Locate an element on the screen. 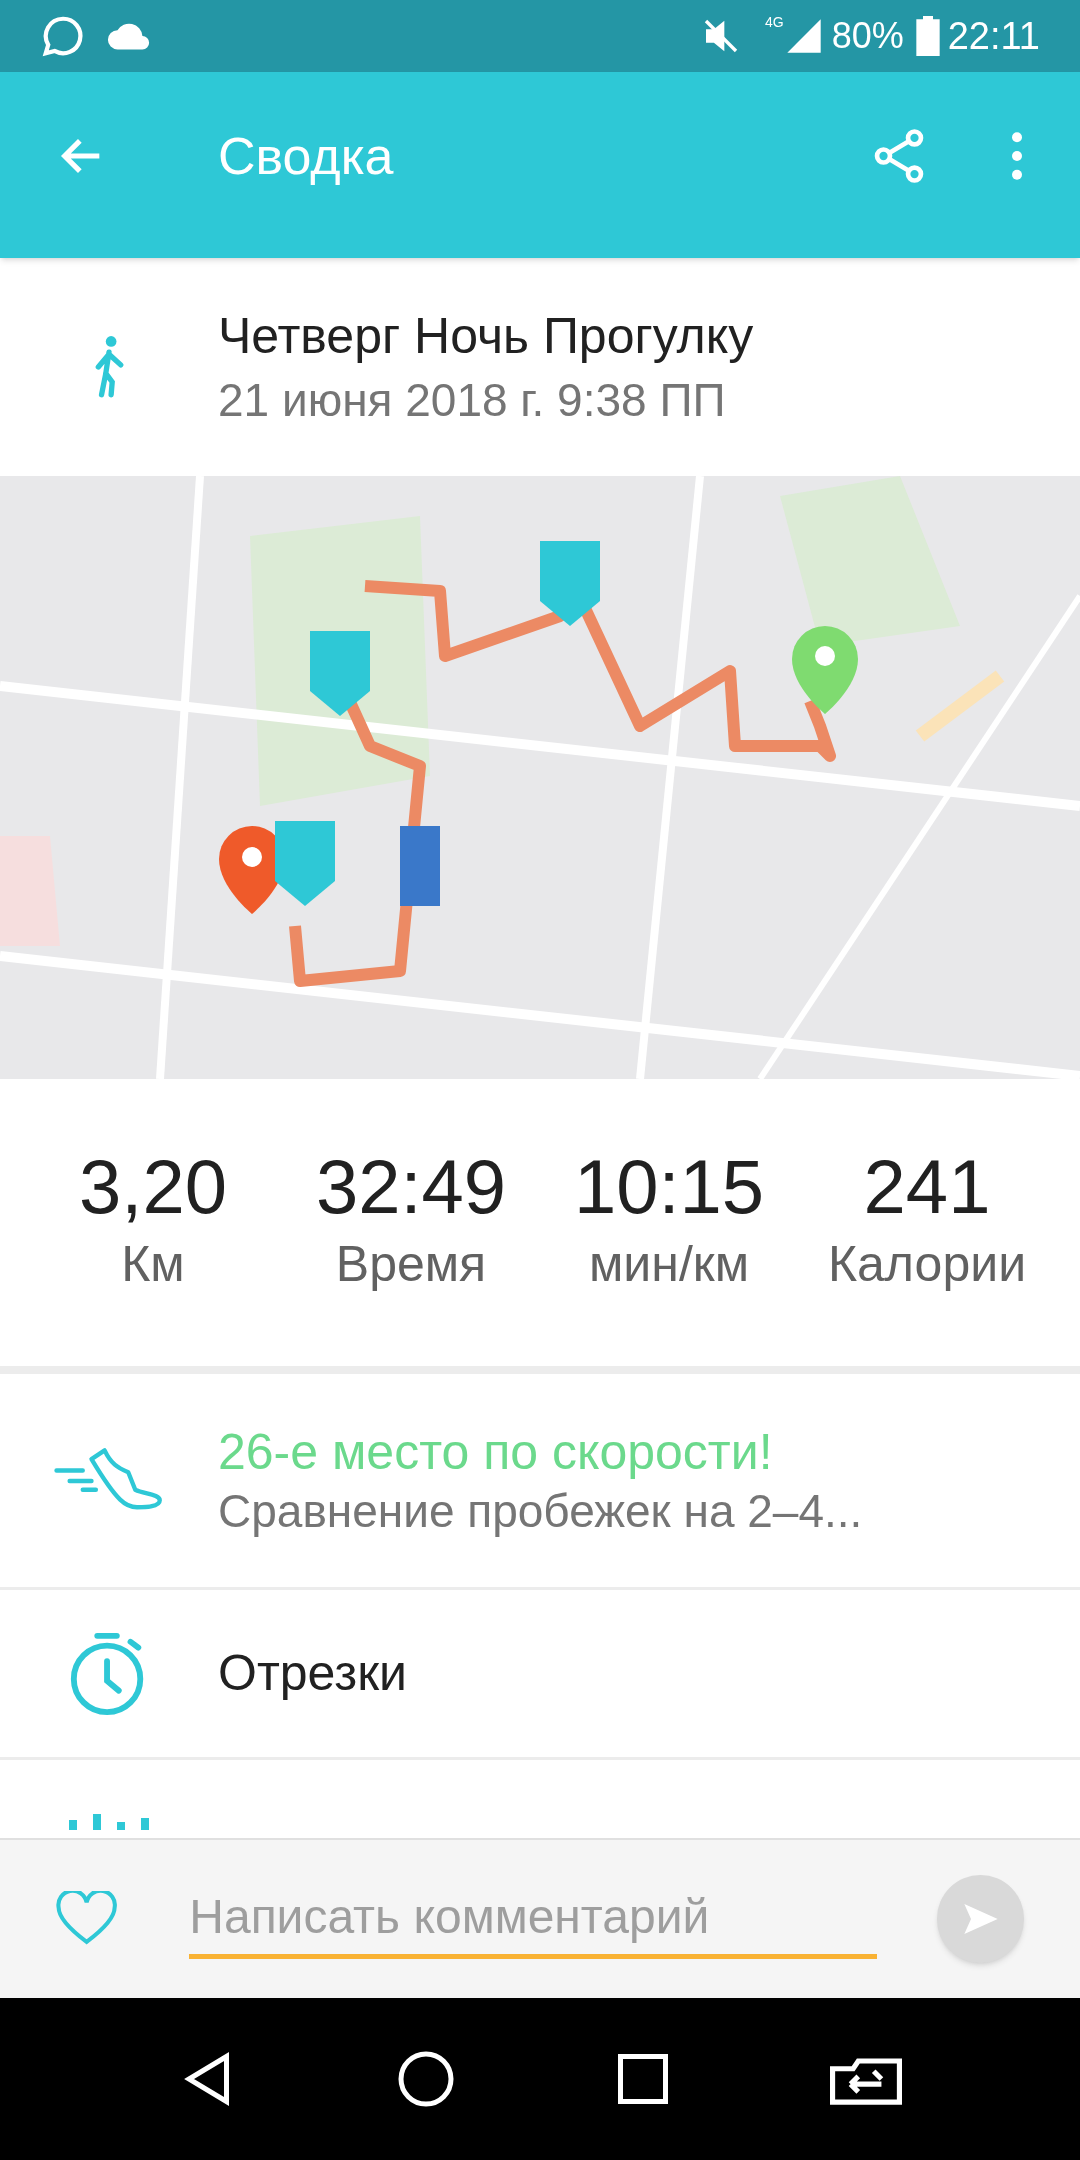 This screenshot has width=1080, height=2160. clock: 22:11 is located at coordinates (993, 36).